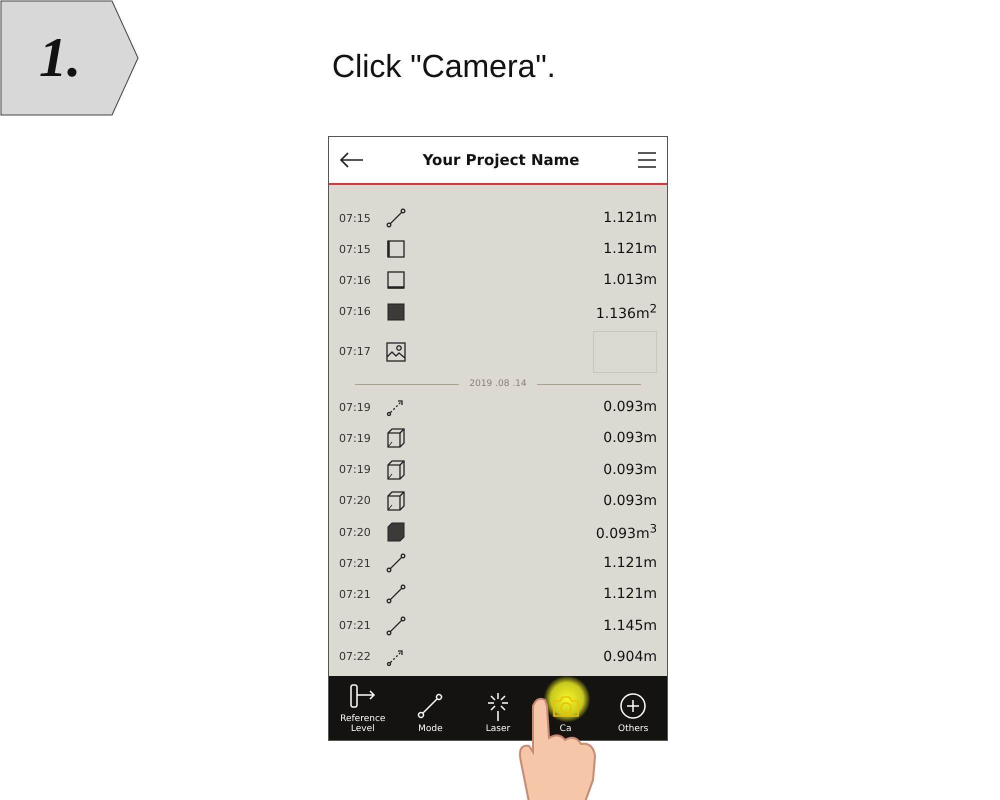  Describe the element at coordinates (355, 657) in the screenshot. I see `entry-time: 07:22` at that location.